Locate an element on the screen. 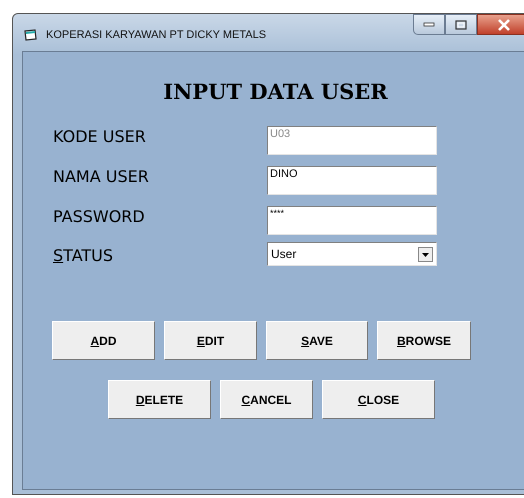 This screenshot has height=498, width=524. close-button is located at coordinates (500, 24).